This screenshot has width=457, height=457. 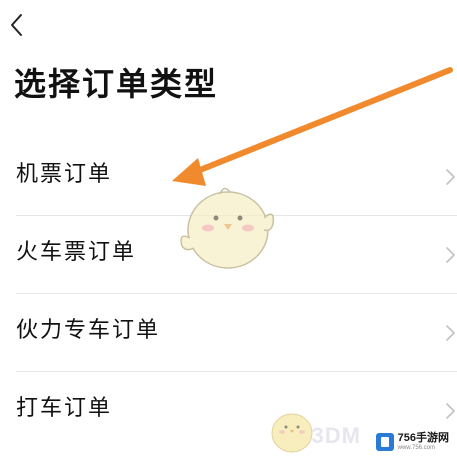 What do you see at coordinates (336, 435) in the screenshot?
I see `watermark-3dm-text: 3DM` at bounding box center [336, 435].